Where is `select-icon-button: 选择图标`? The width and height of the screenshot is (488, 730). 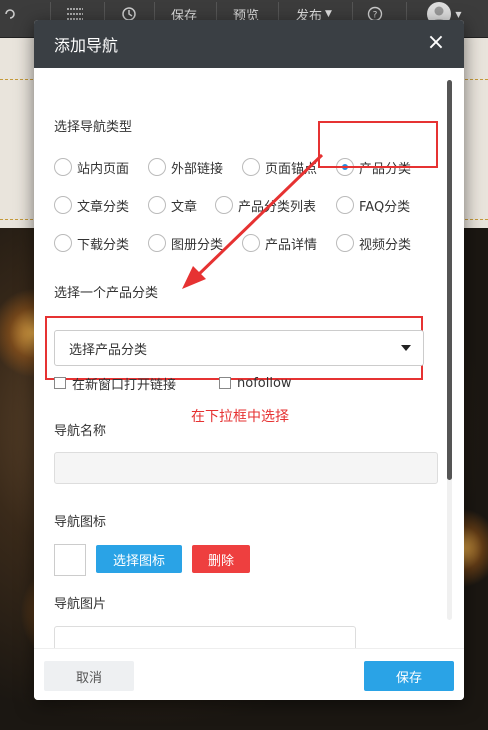 select-icon-button: 选择图标 is located at coordinates (139, 559).